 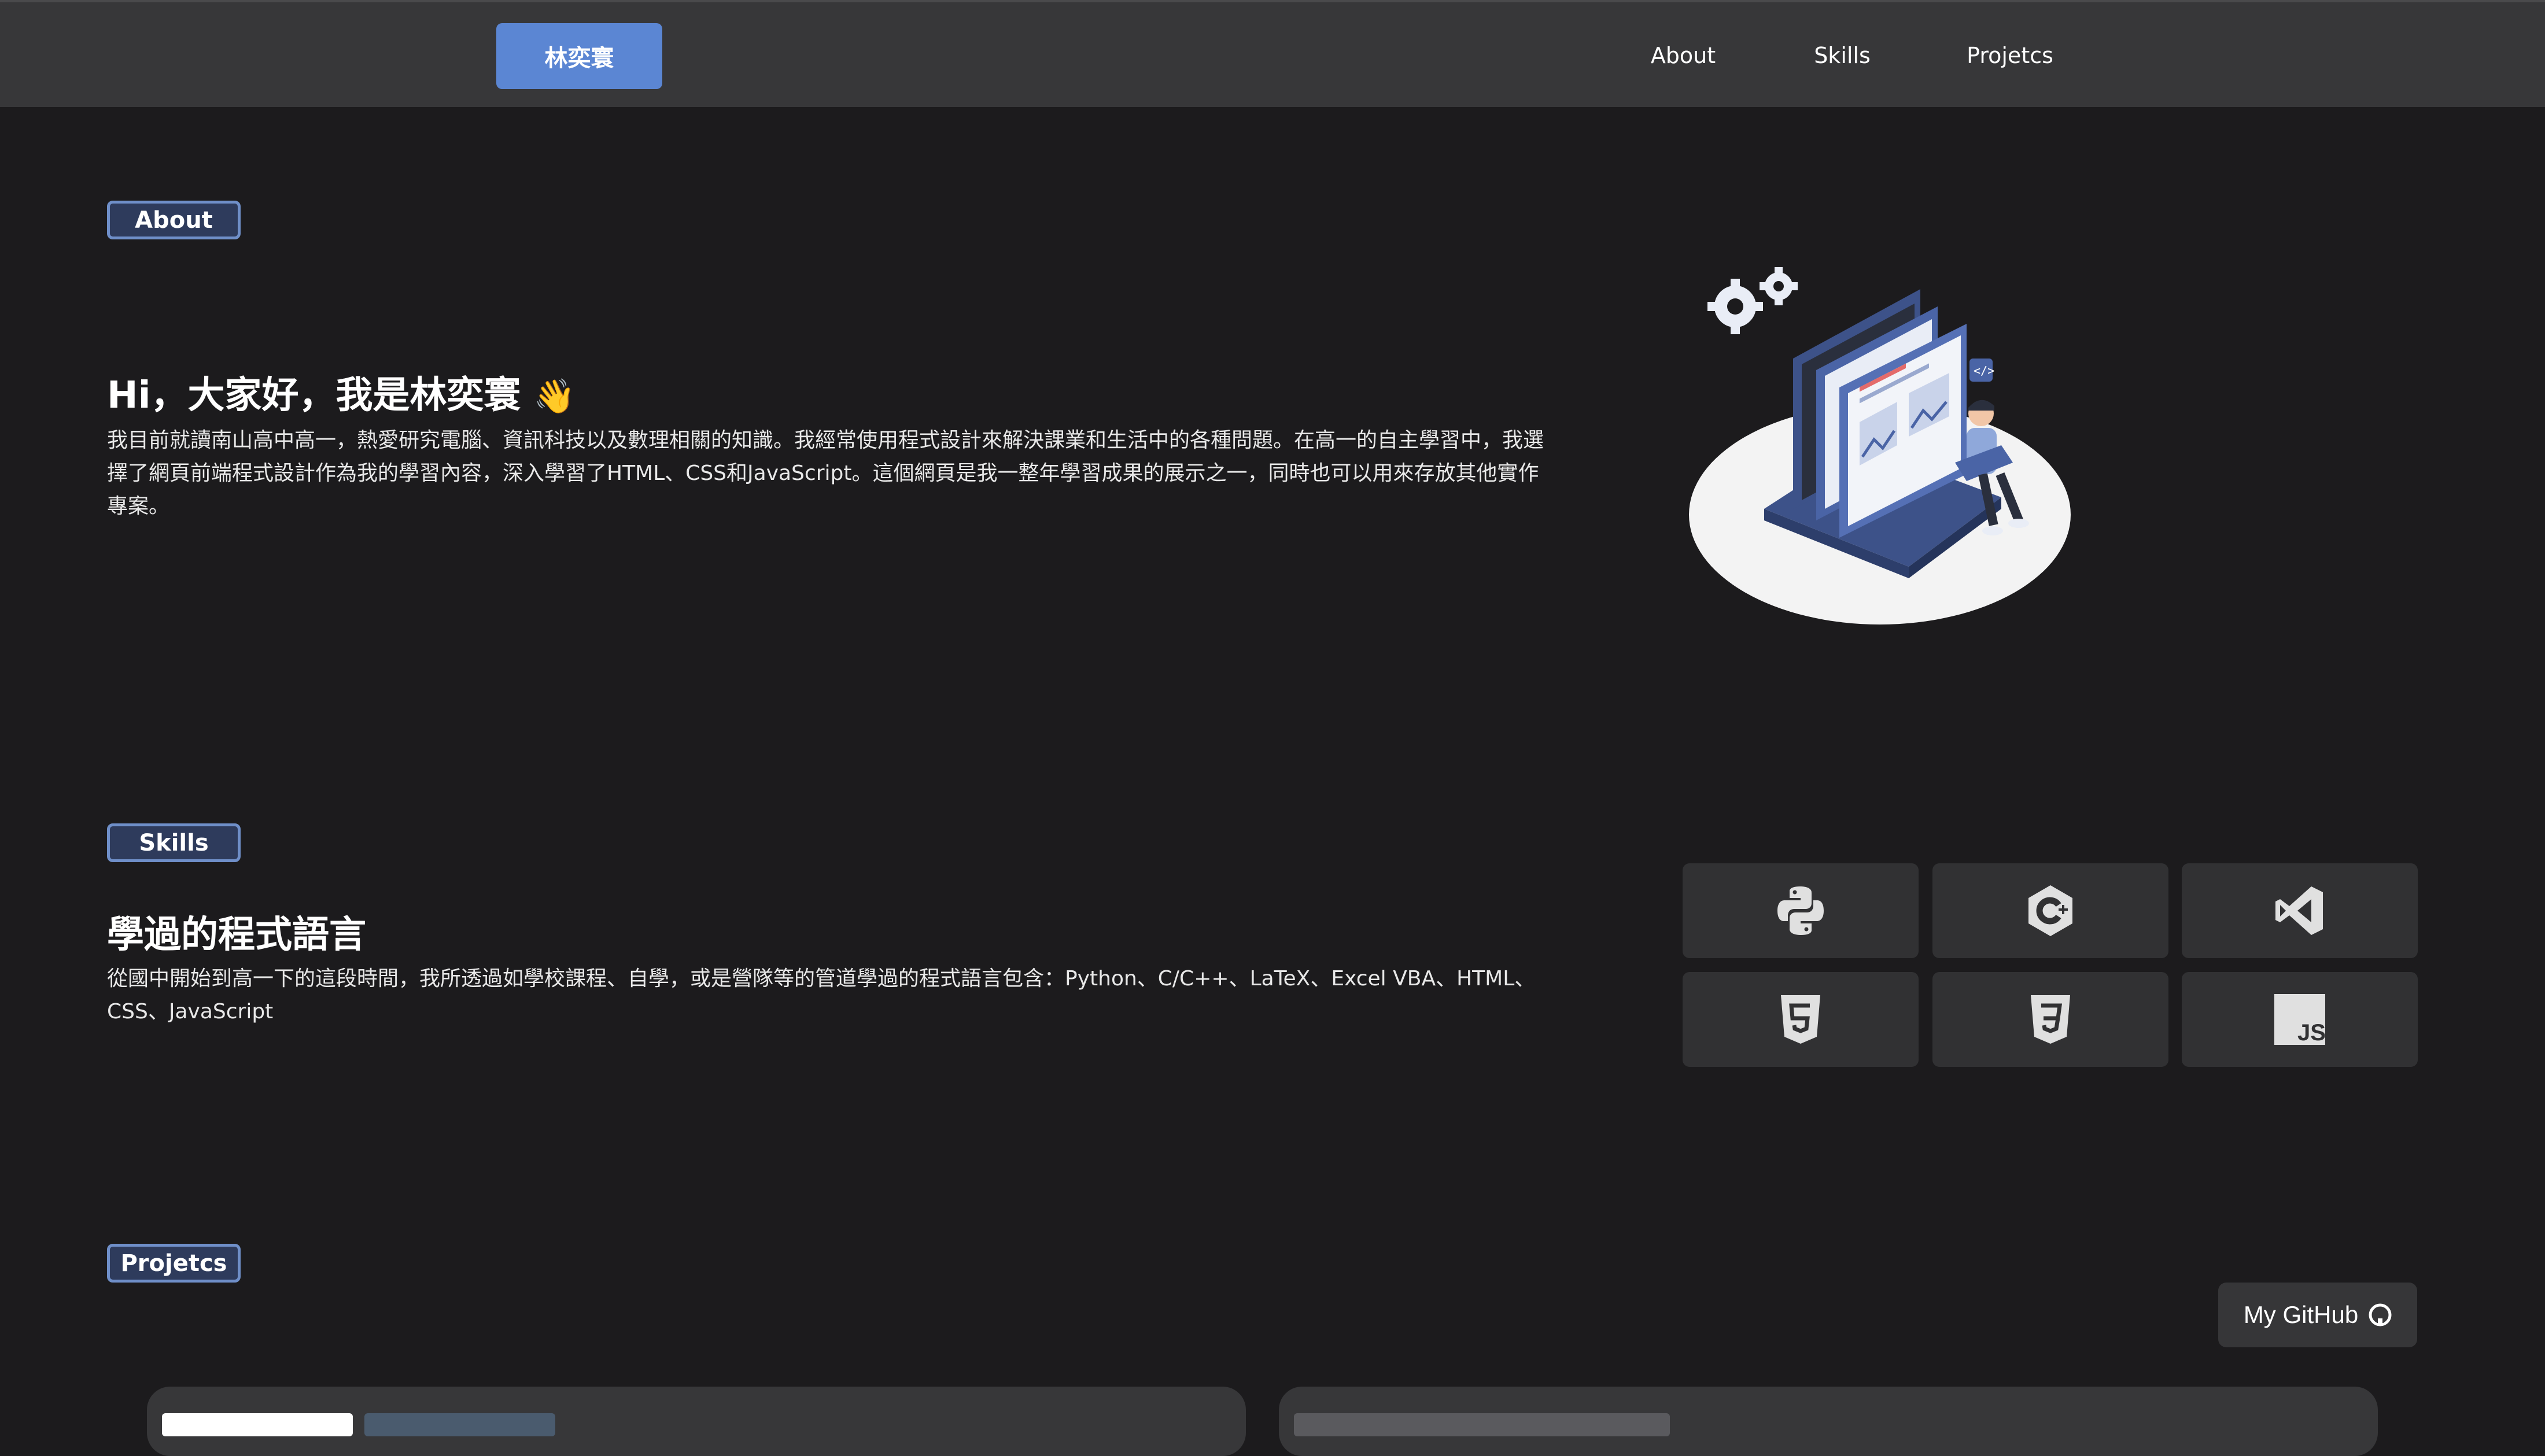 I want to click on vscode-icon, so click(x=2299, y=911).